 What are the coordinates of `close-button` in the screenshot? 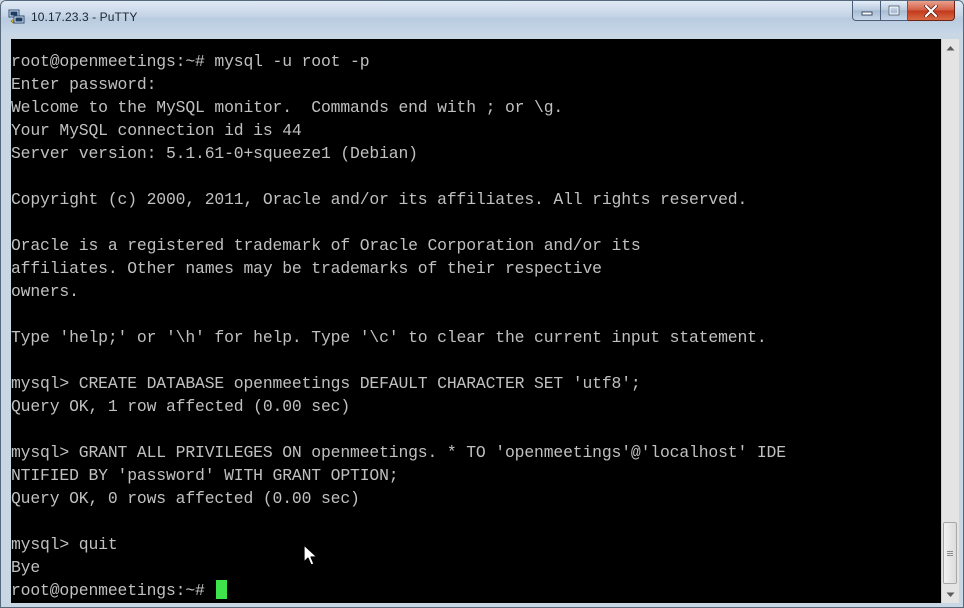 It's located at (931, 11).